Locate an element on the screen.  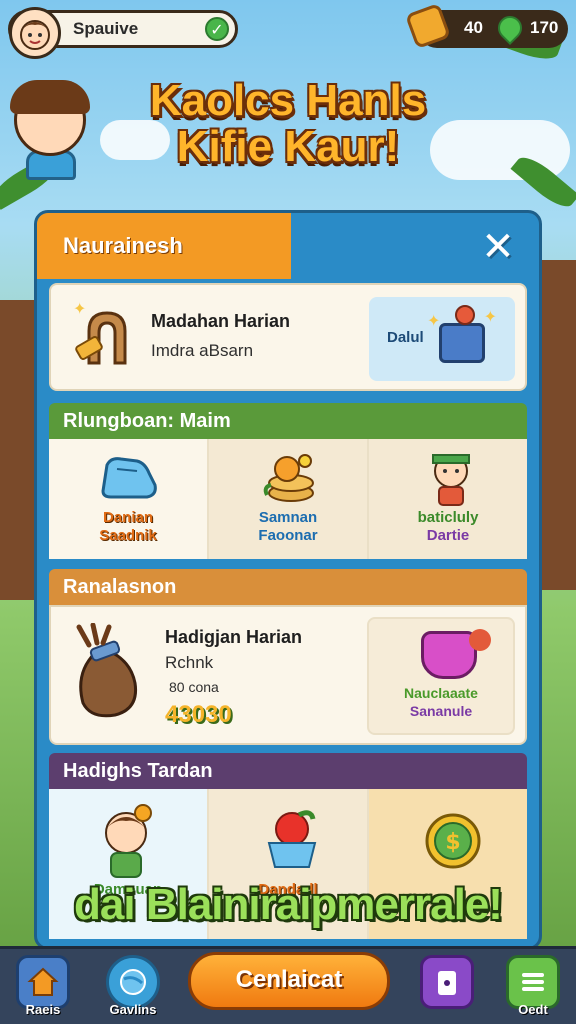
food-stack-icon is located at coordinates (288, 478).